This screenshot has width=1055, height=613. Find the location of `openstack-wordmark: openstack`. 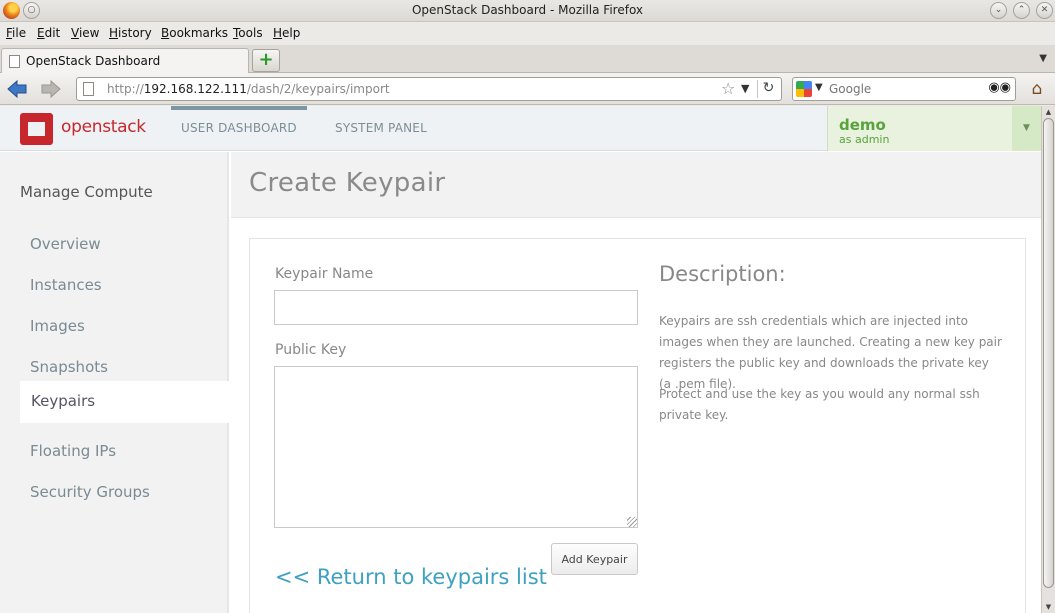

openstack-wordmark: openstack is located at coordinates (103, 127).